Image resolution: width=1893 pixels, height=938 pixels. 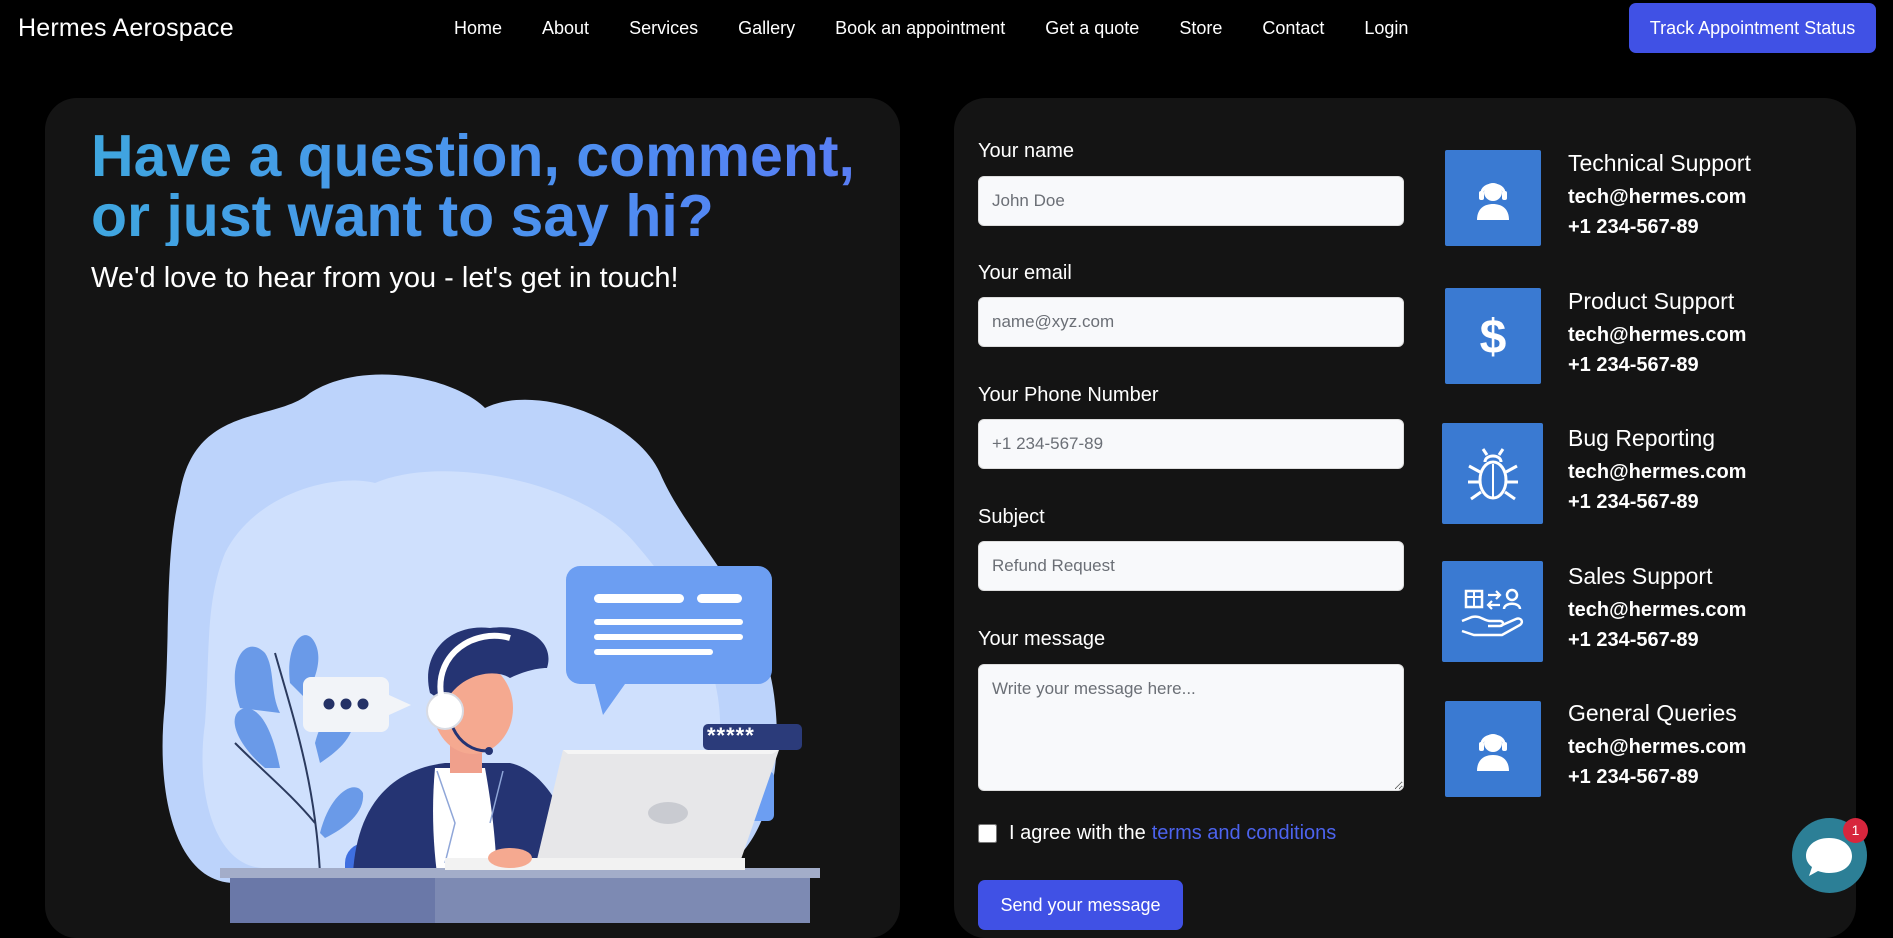 I want to click on support-phone-bug: +1 234-567-89, so click(x=1633, y=502).